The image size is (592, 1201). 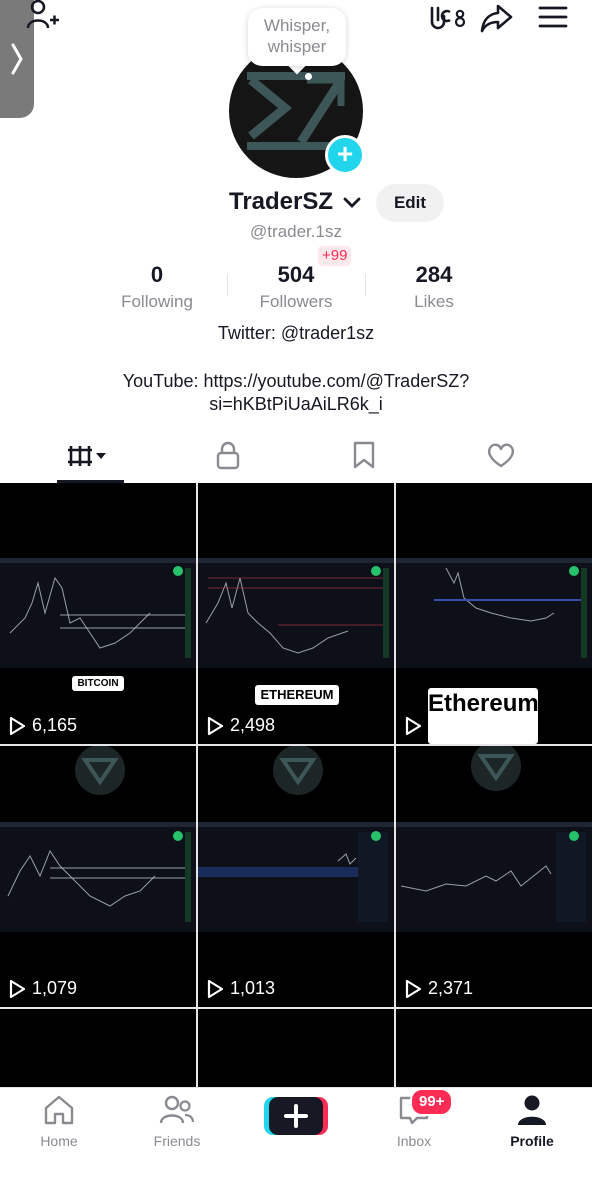 I want to click on view-count: 1, so click(x=421, y=725).